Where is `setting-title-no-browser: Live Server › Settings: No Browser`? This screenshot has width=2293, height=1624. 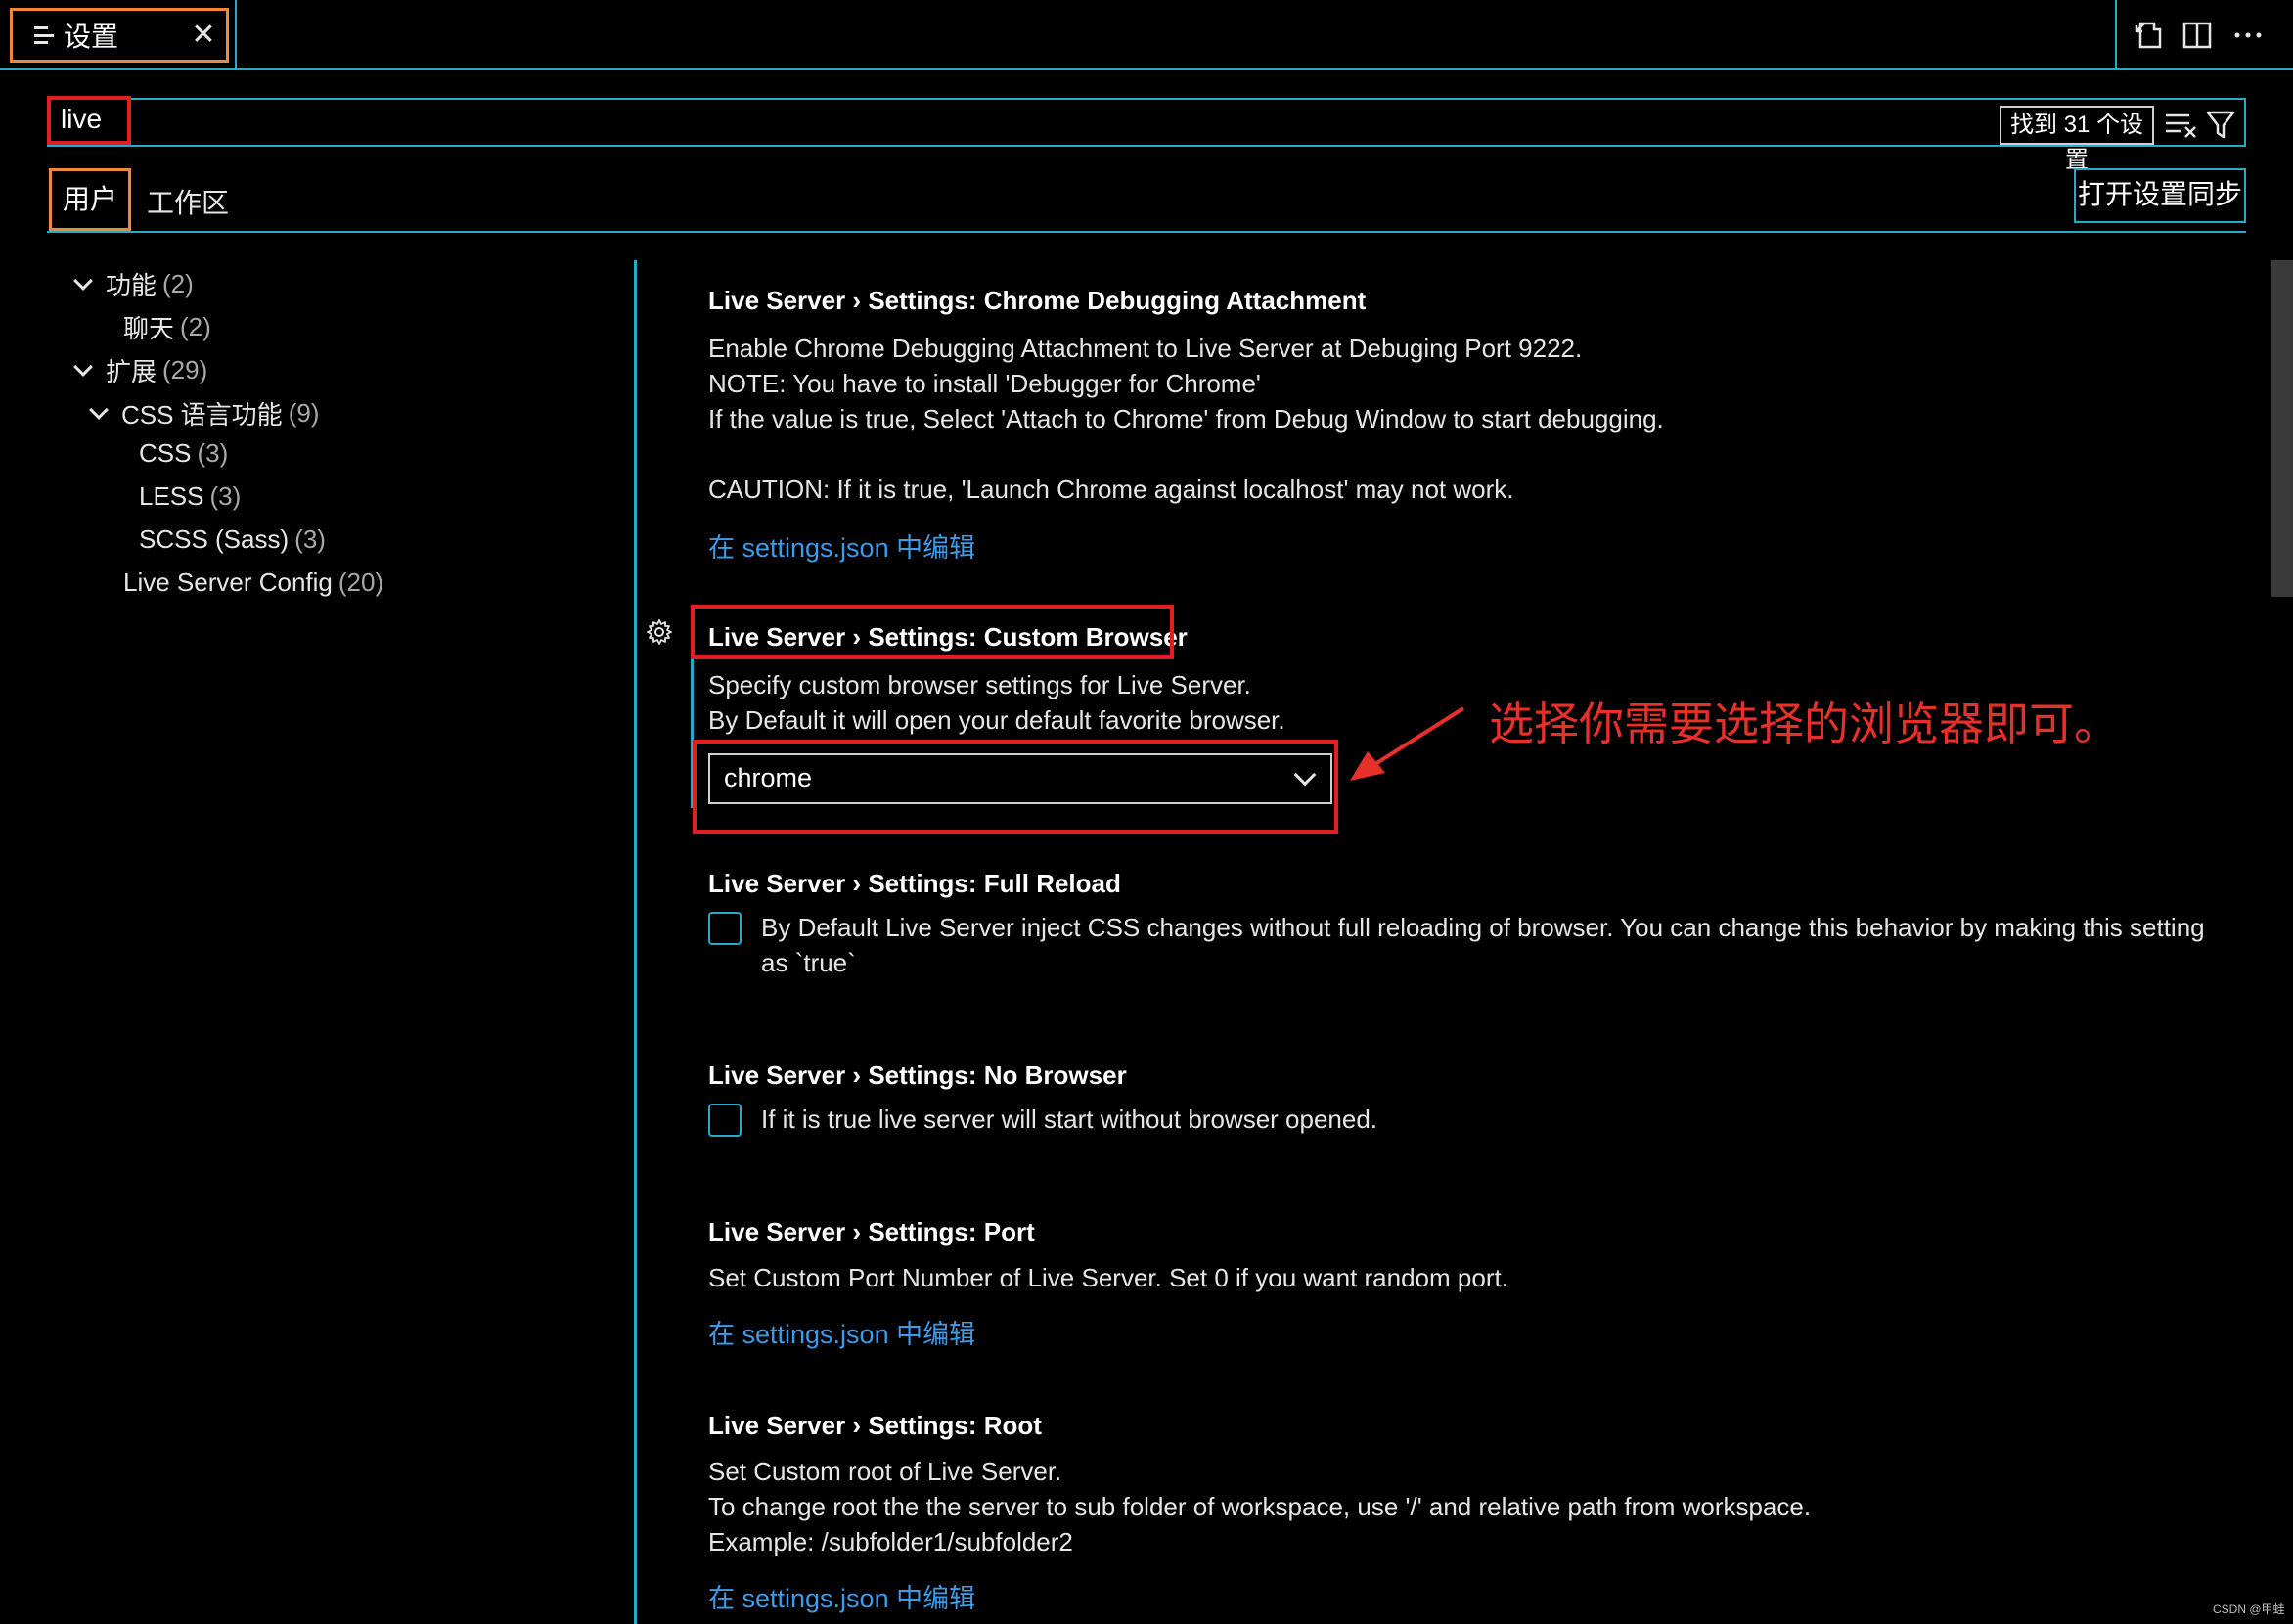
setting-title-no-browser: Live Server › Settings: No Browser is located at coordinates (918, 1075).